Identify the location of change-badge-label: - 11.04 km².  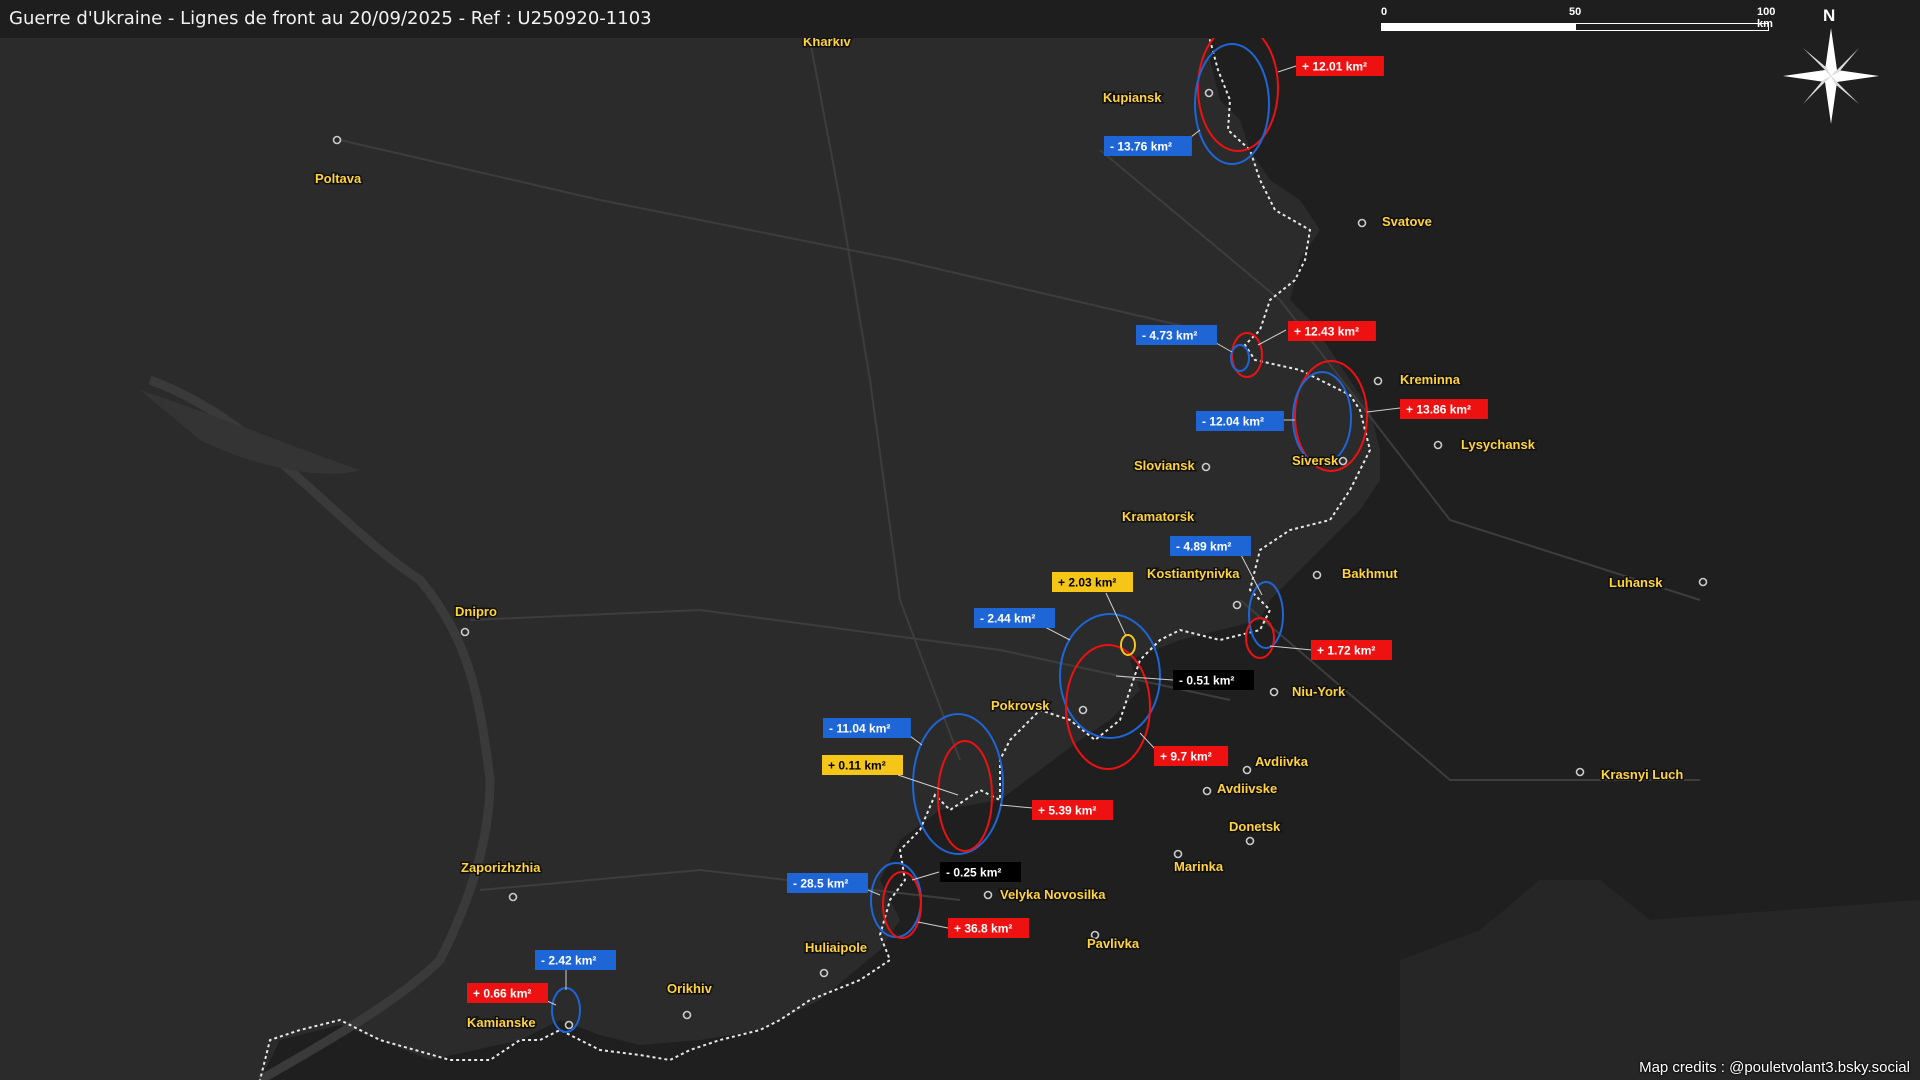
(859, 729).